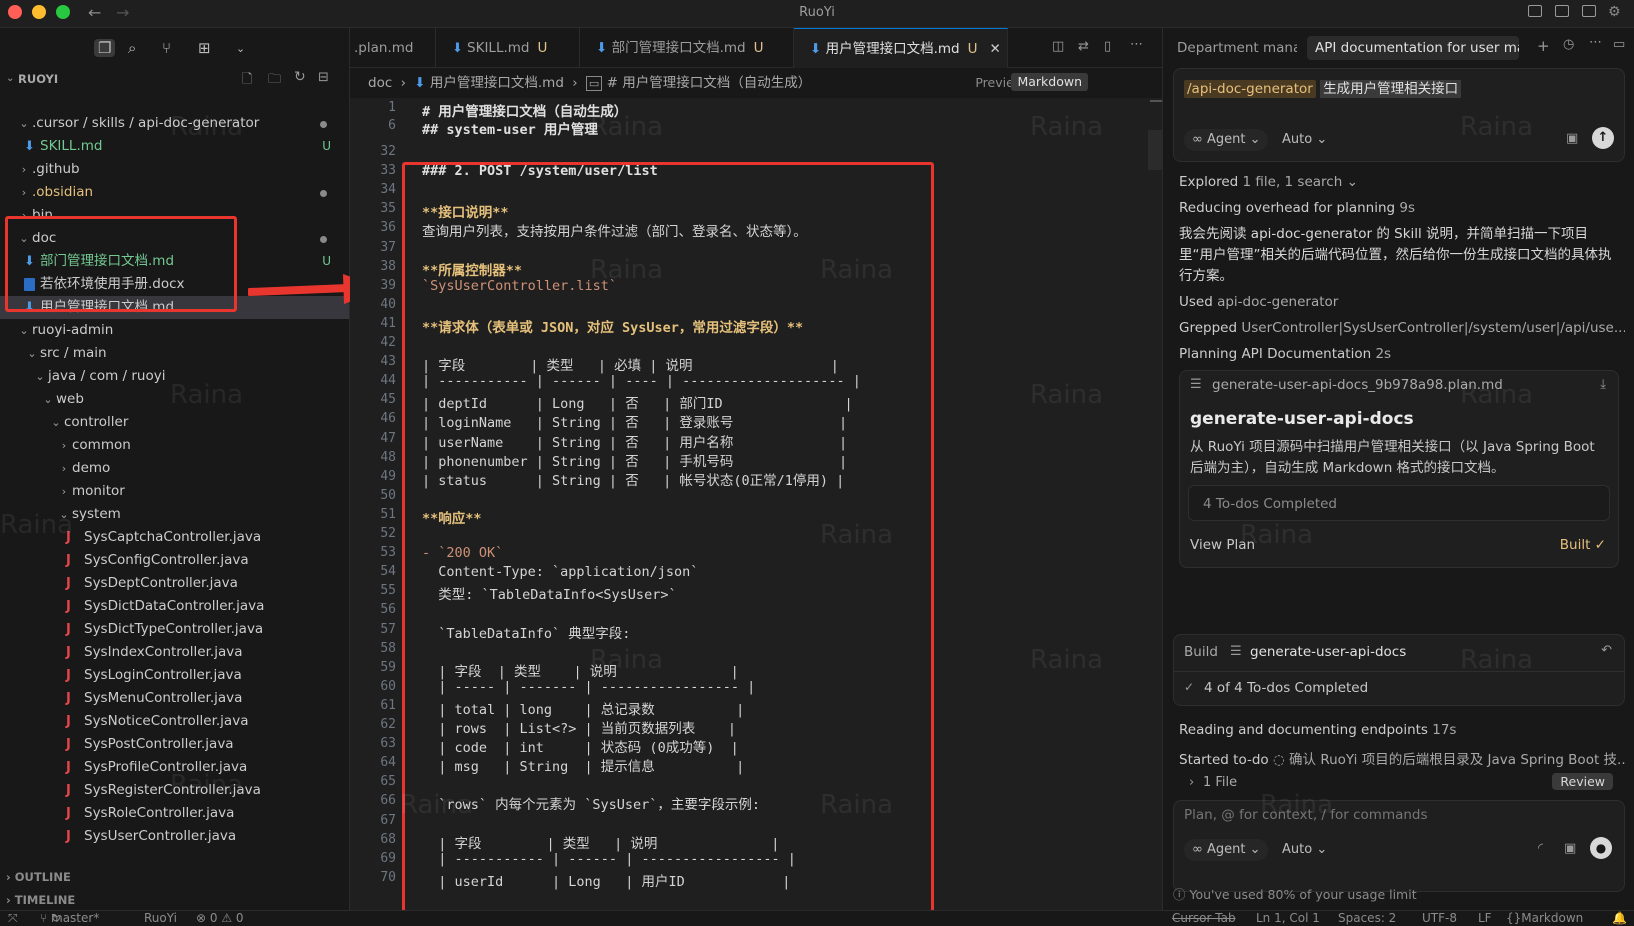 The image size is (1634, 926). Describe the element at coordinates (174, 537) in the screenshot. I see `tree-item-java-file: J SysCaptchaController.java` at that location.